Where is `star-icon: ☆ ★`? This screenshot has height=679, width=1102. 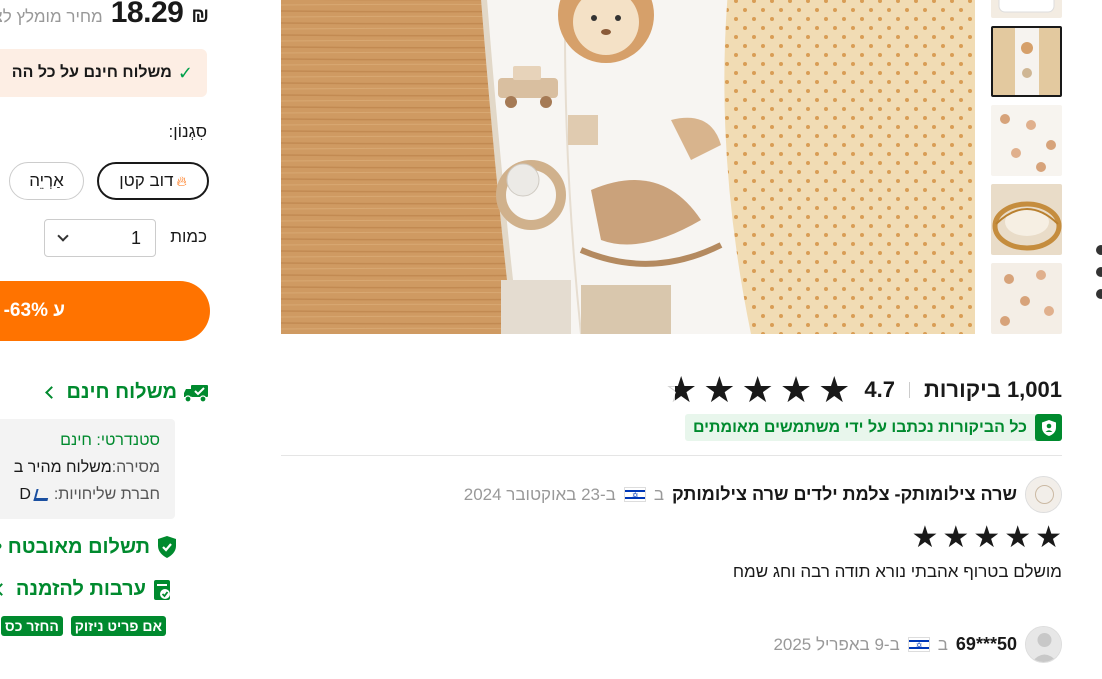
star-icon: ☆ ★ is located at coordinates (681, 389).